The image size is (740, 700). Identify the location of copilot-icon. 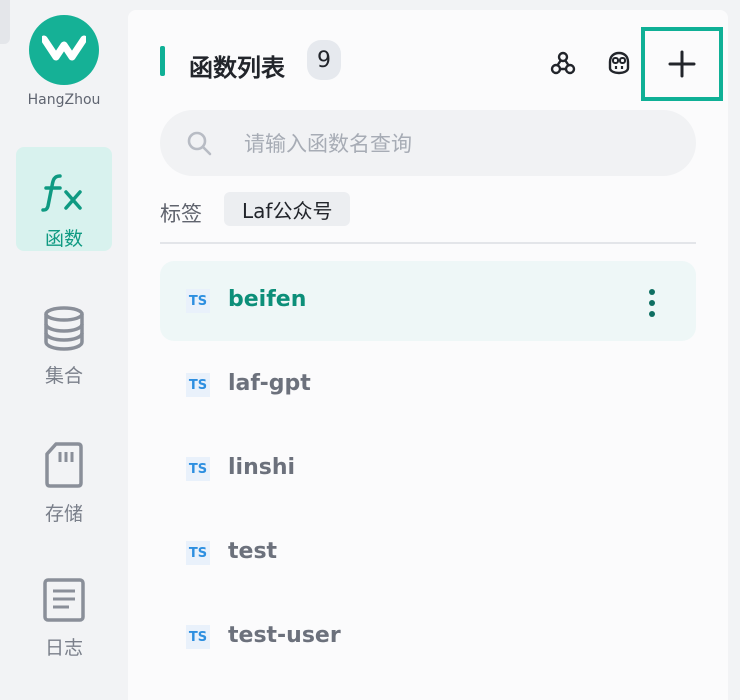
(619, 63).